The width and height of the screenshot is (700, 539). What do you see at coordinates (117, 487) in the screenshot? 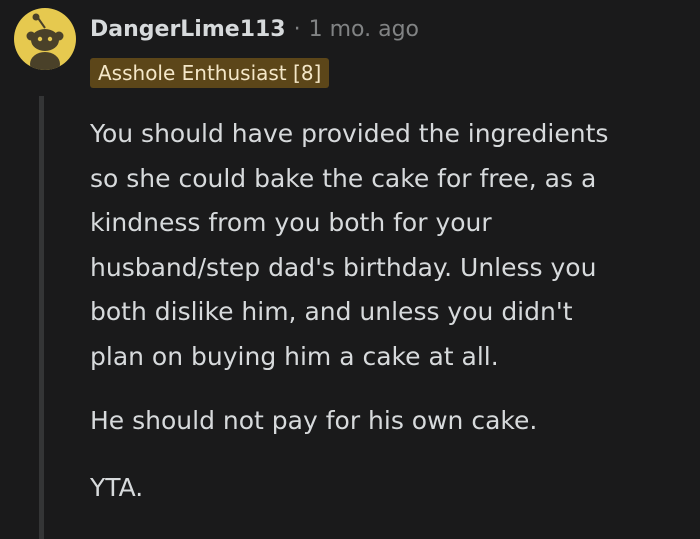
I see `comment-paragraph: YTA.` at bounding box center [117, 487].